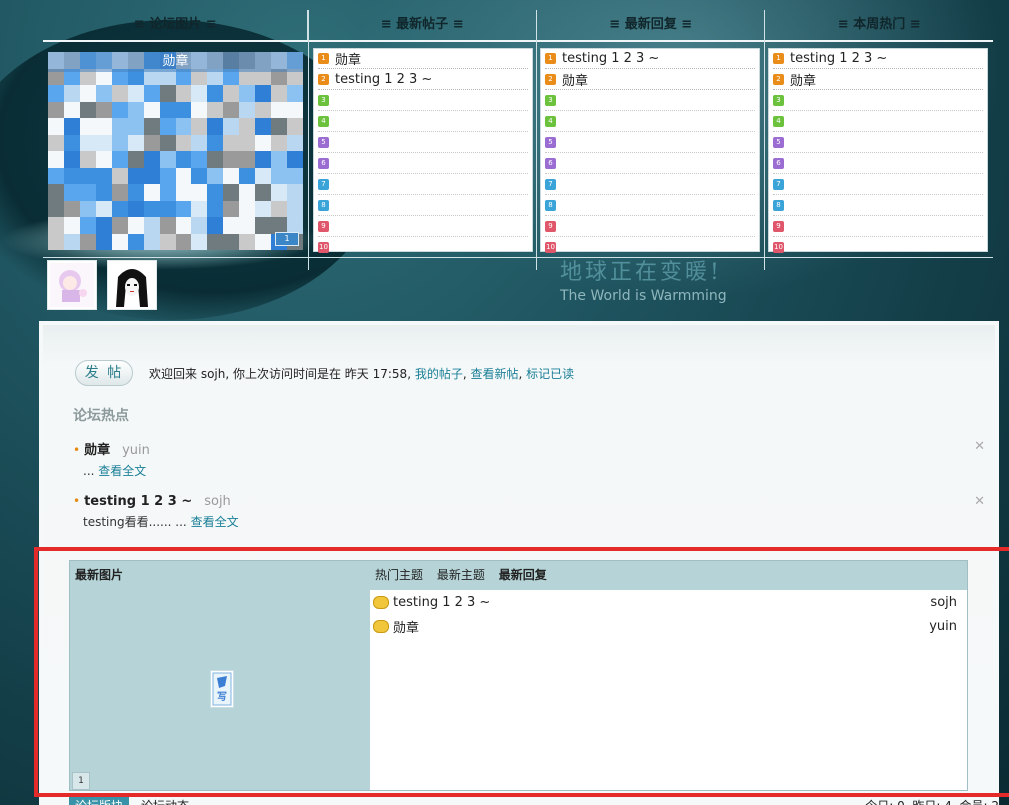 The height and width of the screenshot is (805, 1009). Describe the element at coordinates (176, 25) in the screenshot. I see `header-forum-pictures: ≡ 论坛图片 ≡` at that location.